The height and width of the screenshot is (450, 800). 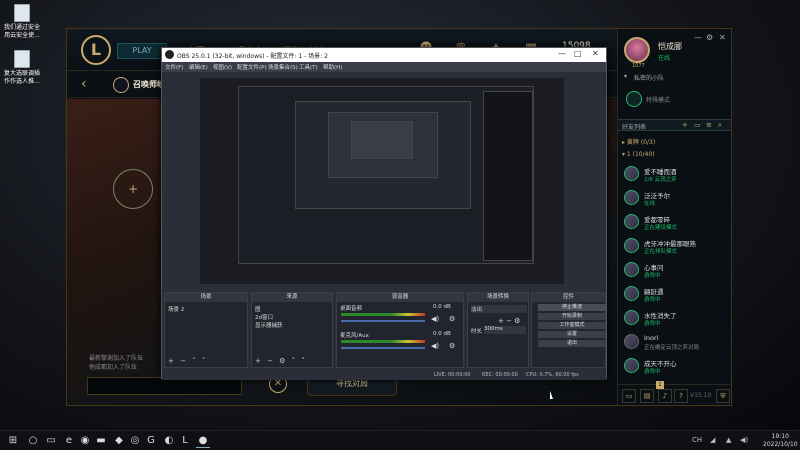 I want to click on transition-select: 淡出, so click(x=499, y=309).